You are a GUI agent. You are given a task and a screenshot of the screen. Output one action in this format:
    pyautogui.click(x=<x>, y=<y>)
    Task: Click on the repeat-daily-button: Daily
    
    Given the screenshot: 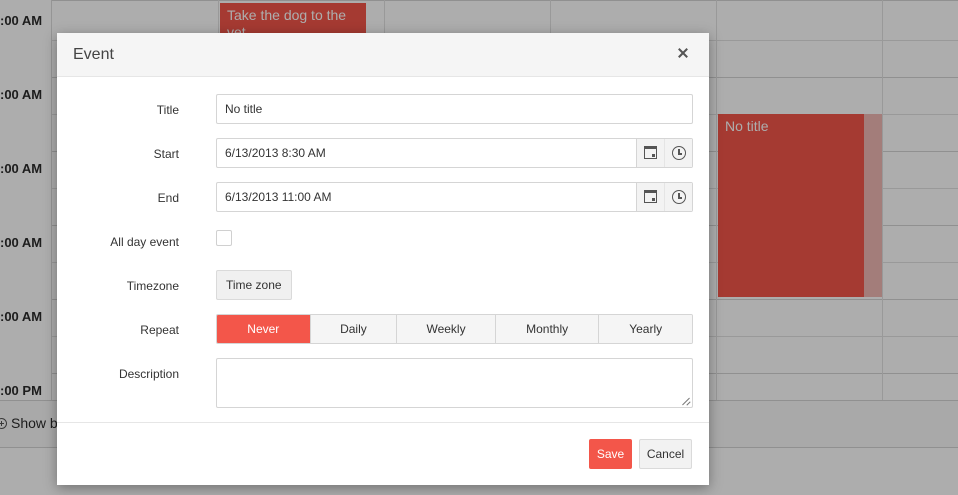 What is the action you would take?
    pyautogui.click(x=353, y=329)
    